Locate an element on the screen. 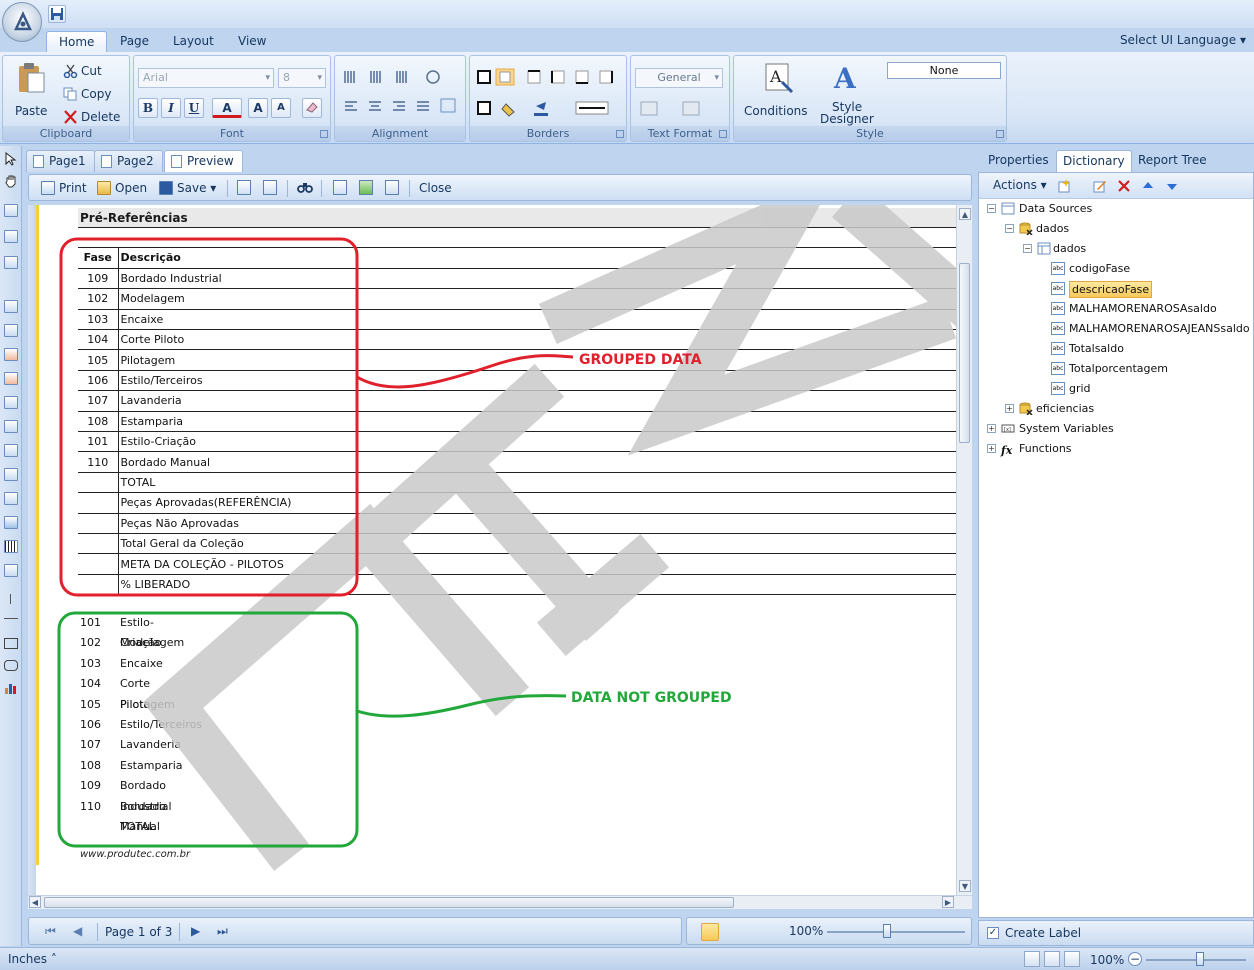 The width and height of the screenshot is (1254, 970). horizontal-scrollbar: ◀ ▶ is located at coordinates (500, 902).